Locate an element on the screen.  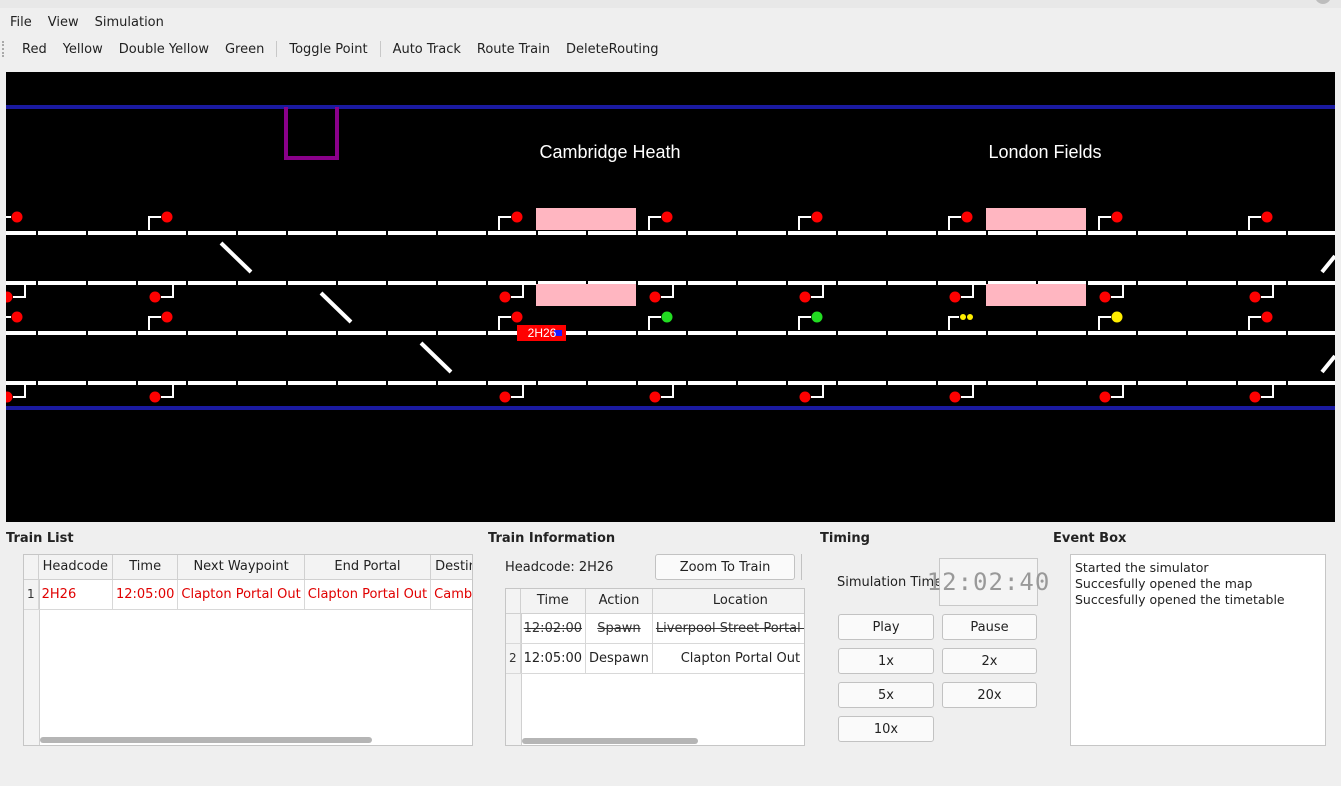
table-row: 2 12:05:00 Despawn Clapton Portal Out is located at coordinates (655, 658).